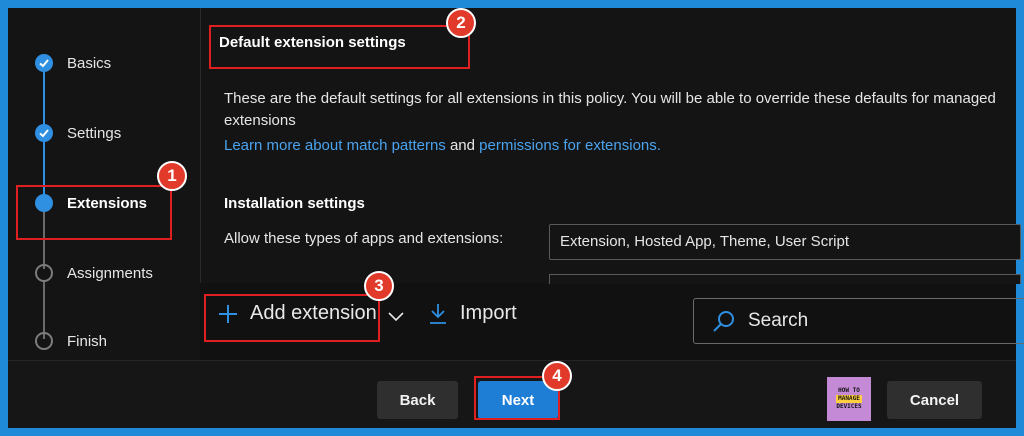  What do you see at coordinates (339, 47) in the screenshot?
I see `highlight-box-section-title` at bounding box center [339, 47].